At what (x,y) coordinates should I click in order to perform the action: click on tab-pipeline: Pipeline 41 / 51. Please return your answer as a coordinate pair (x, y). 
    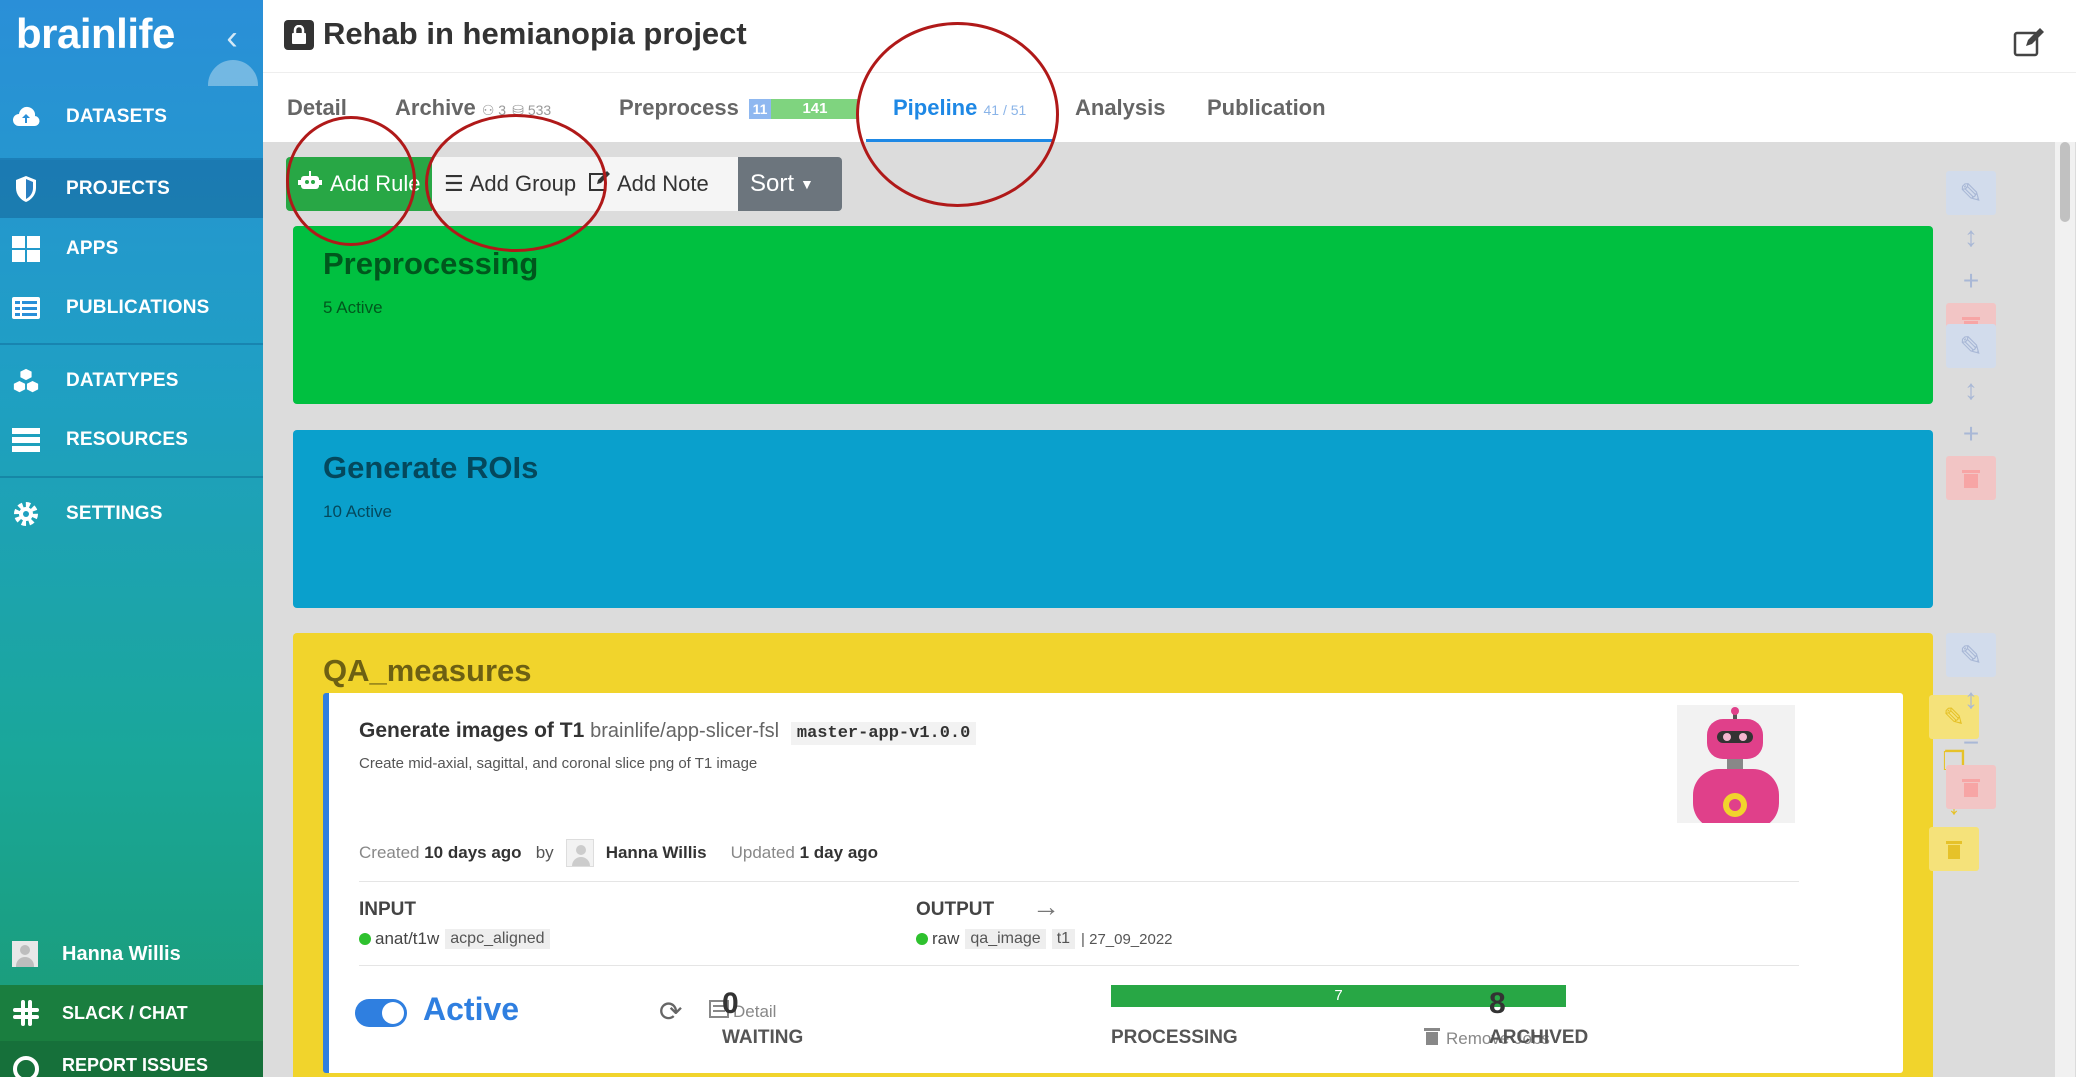
    Looking at the image, I should click on (959, 108).